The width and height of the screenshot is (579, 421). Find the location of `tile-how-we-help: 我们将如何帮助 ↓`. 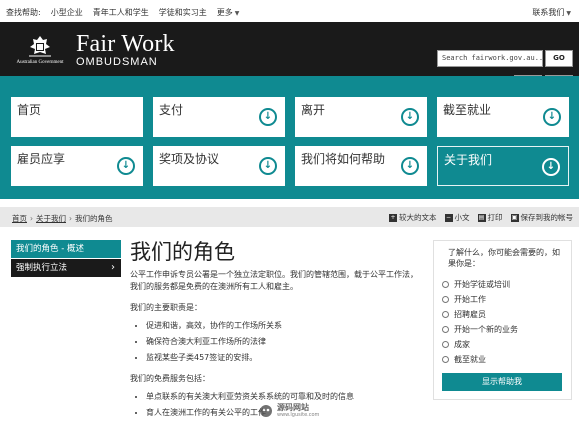

tile-how-we-help: 我们将如何帮助 ↓ is located at coordinates (361, 166).